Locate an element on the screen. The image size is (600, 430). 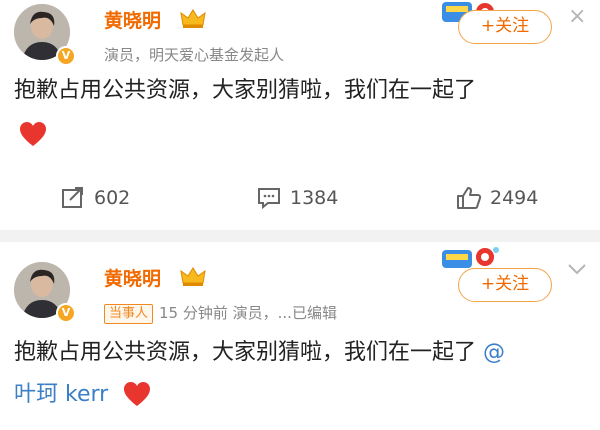
status-badge: 当事人 is located at coordinates (129, 314).